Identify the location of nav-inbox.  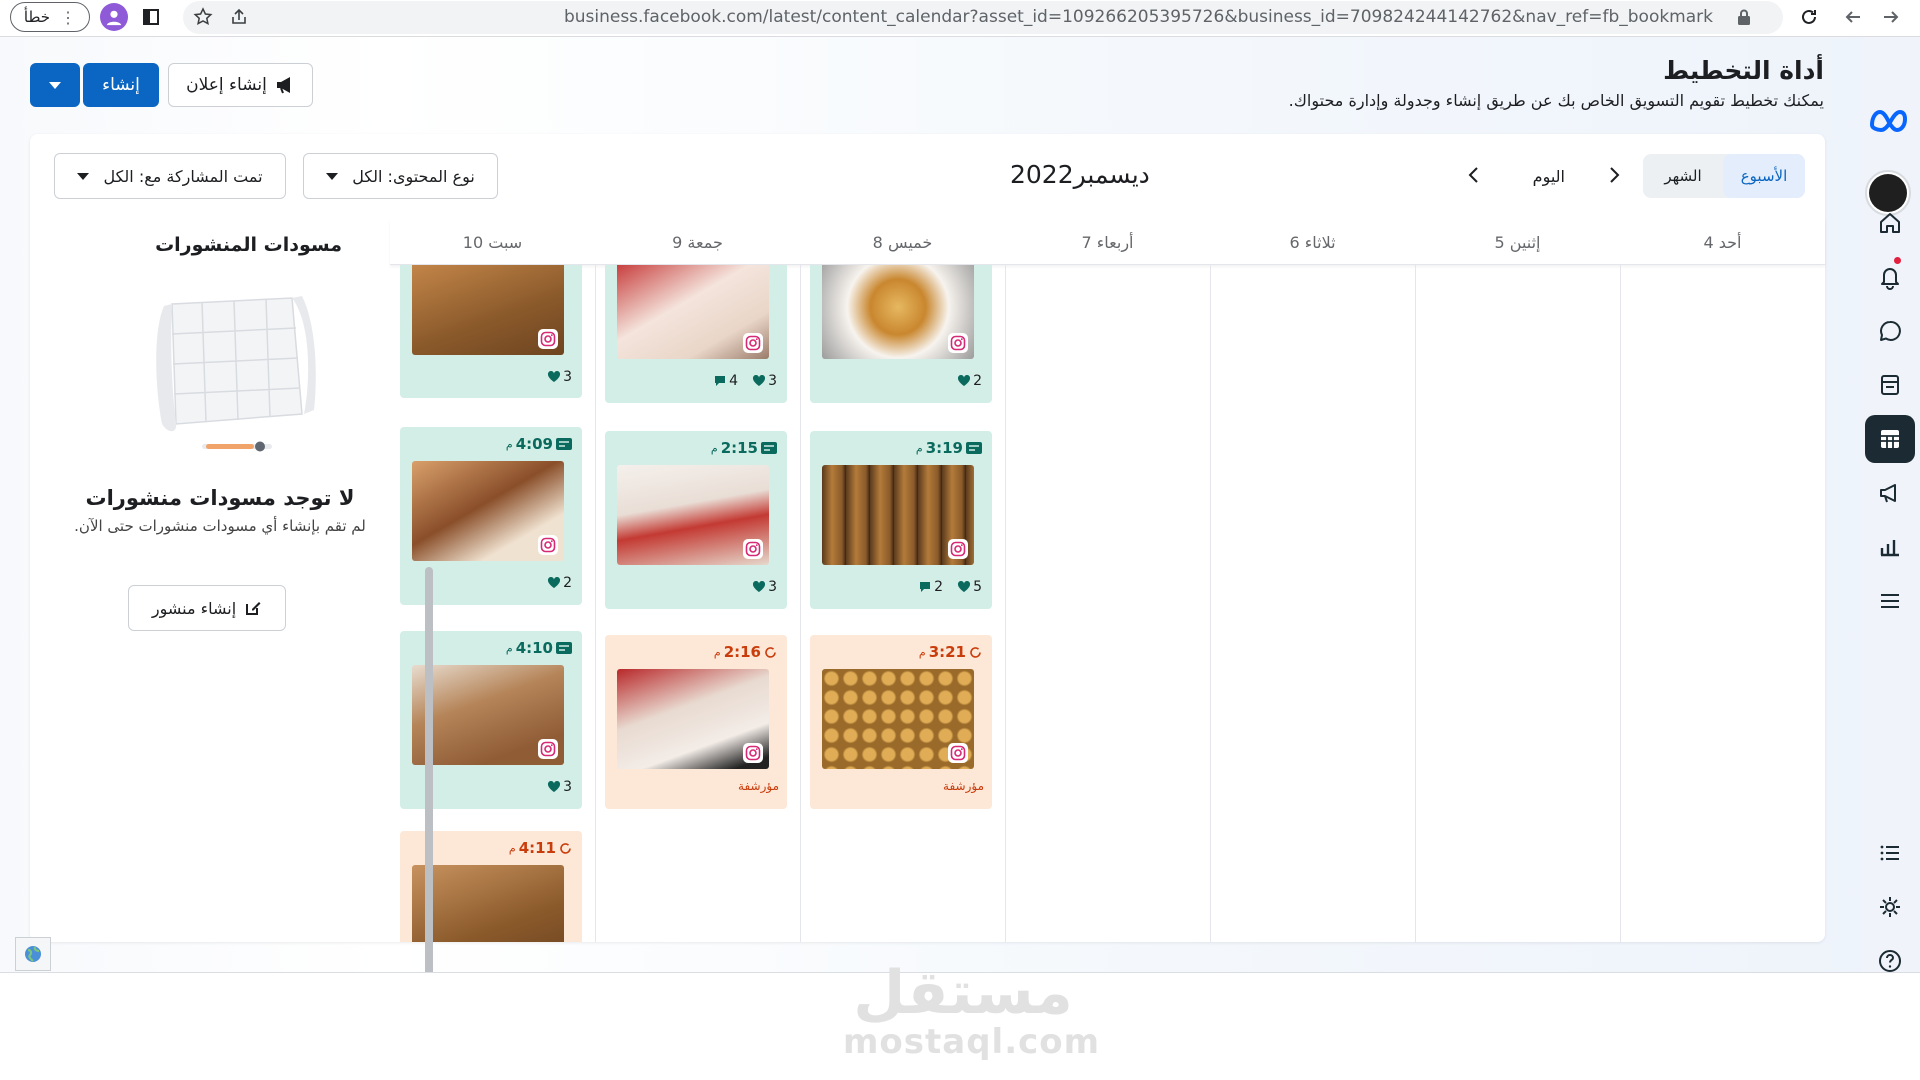
(1890, 331).